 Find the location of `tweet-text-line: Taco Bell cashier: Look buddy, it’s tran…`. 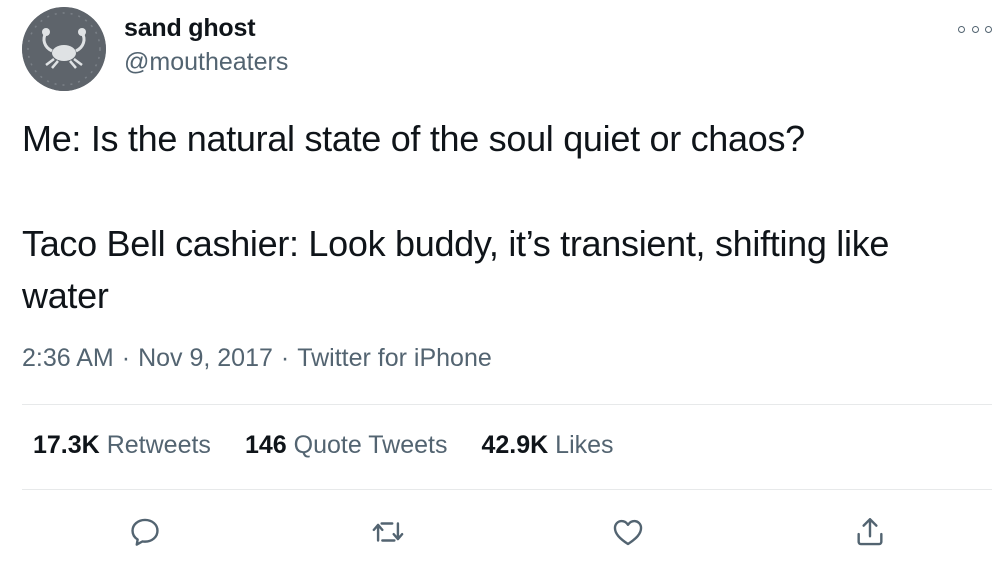

tweet-text-line: Taco Bell cashier: Look buddy, it’s tran… is located at coordinates (456, 243).